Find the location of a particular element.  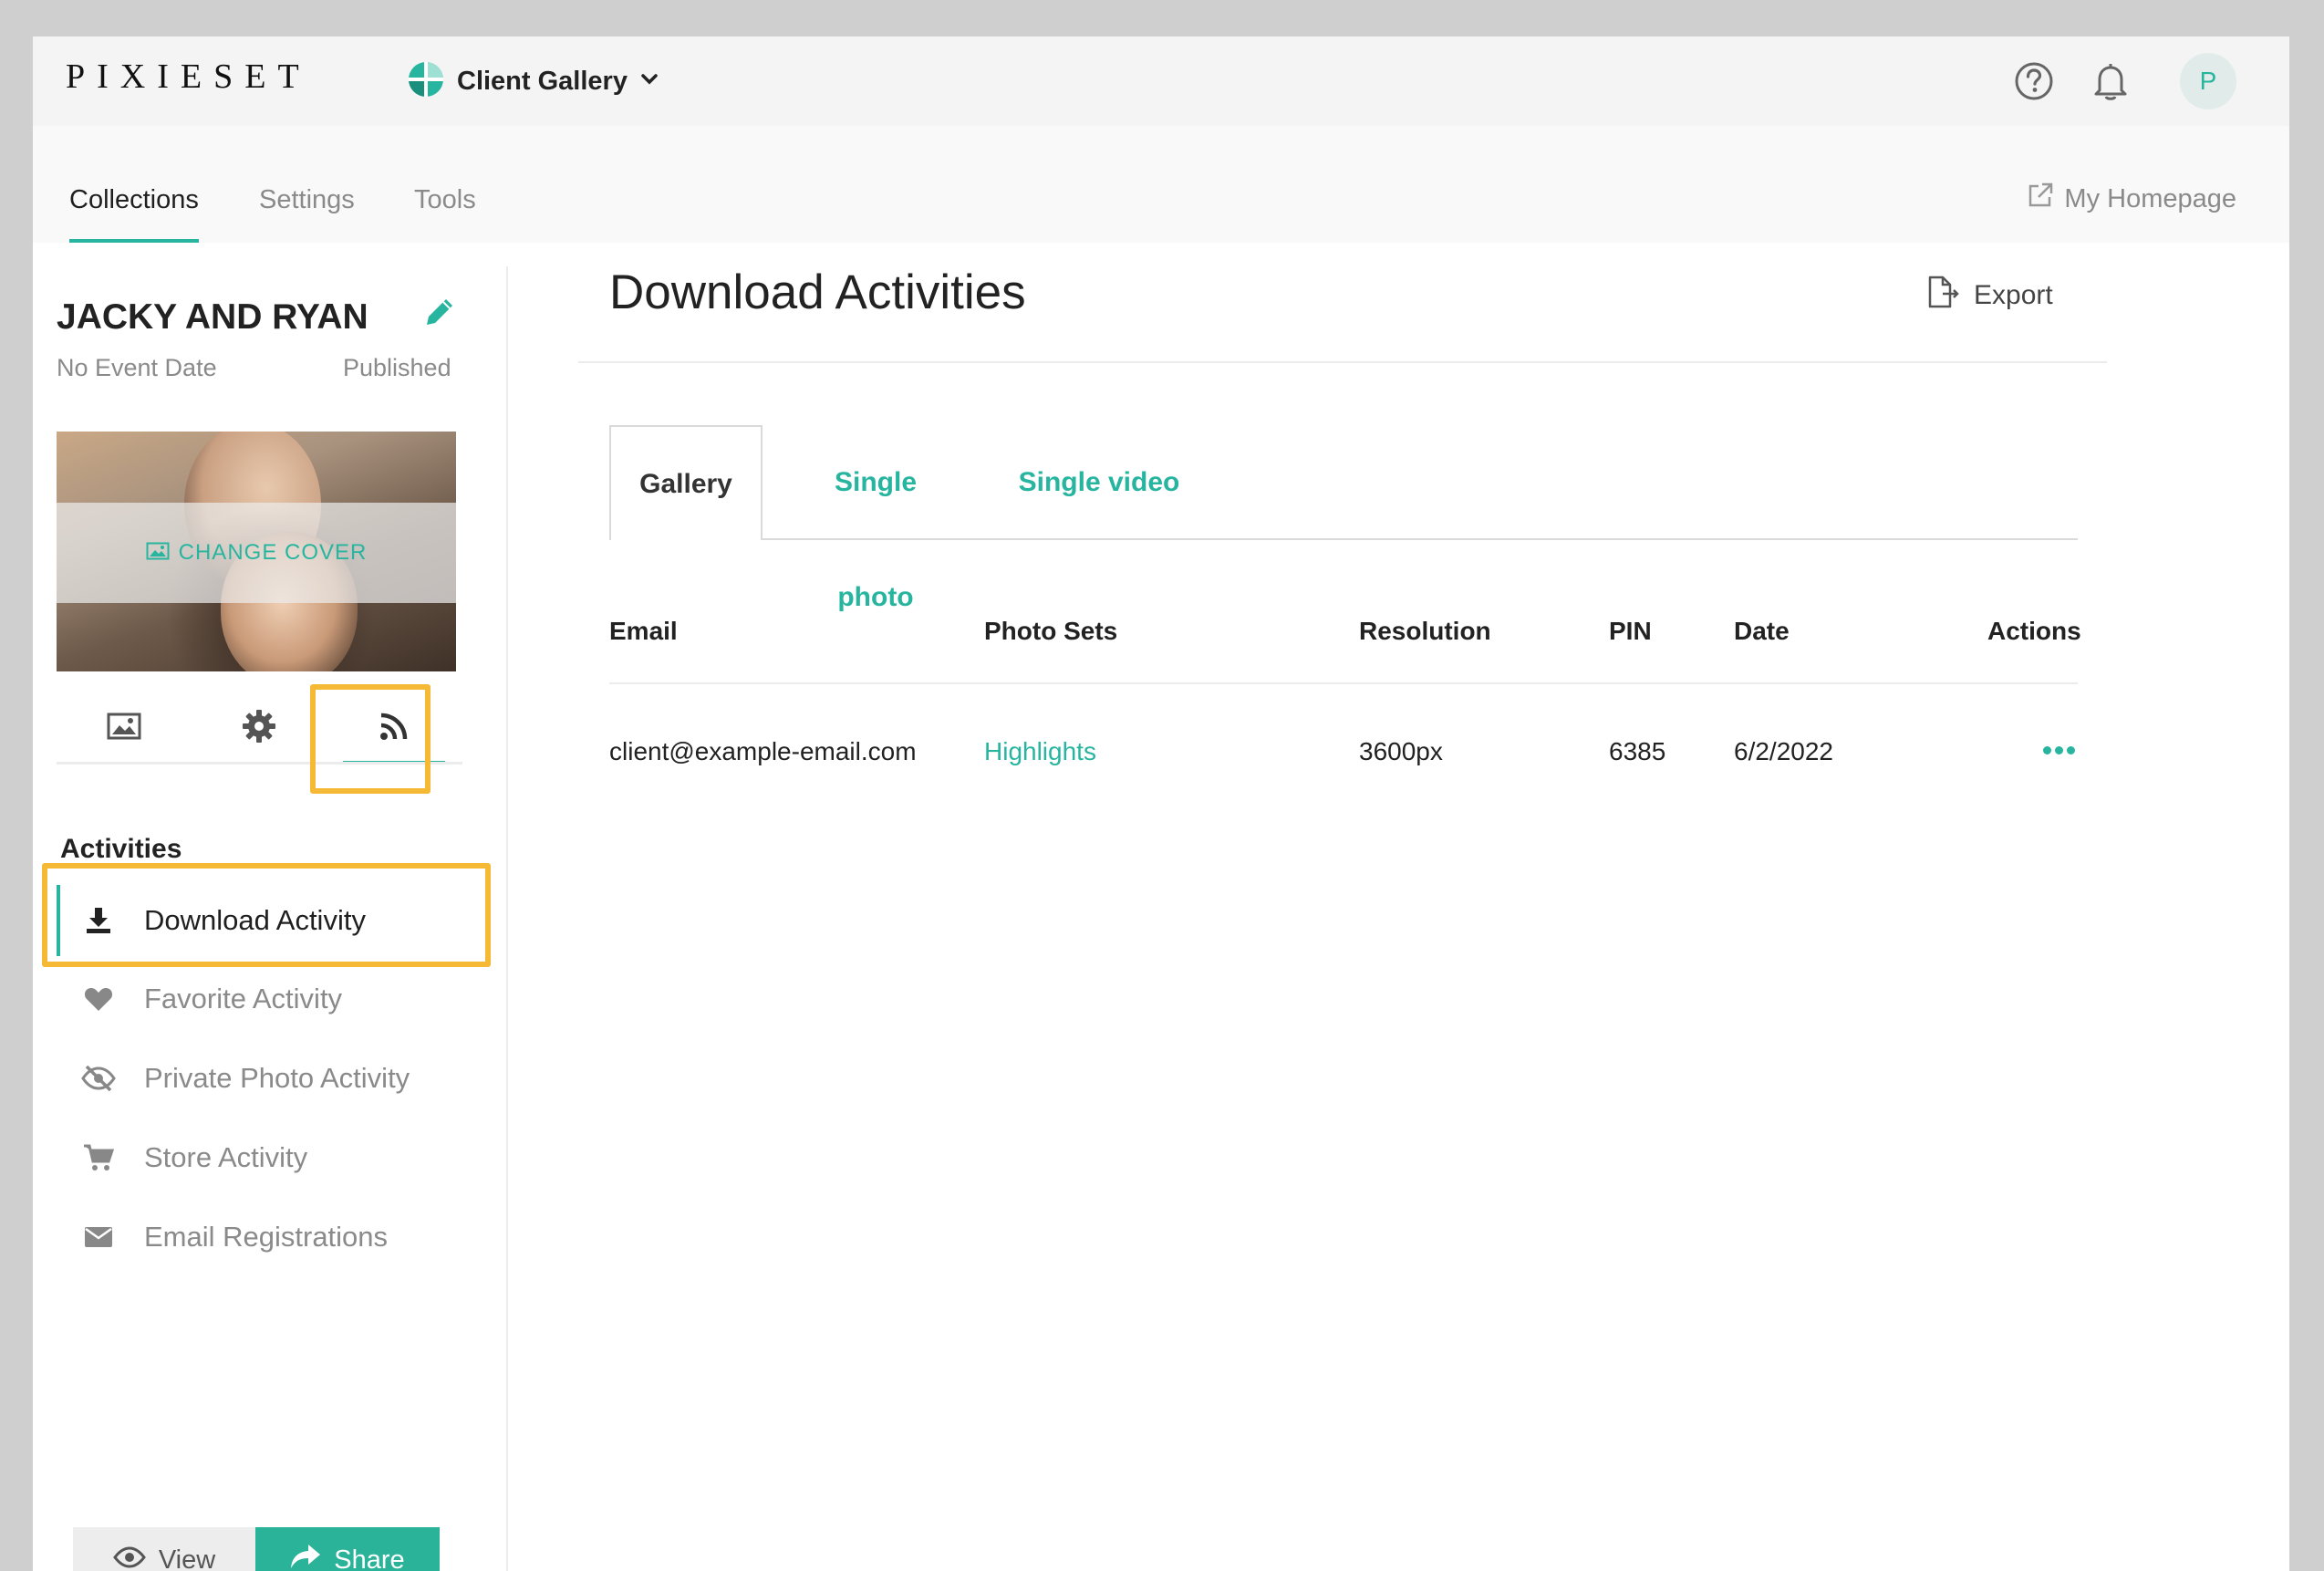

sidebar-item-store-activity: Store Activity is located at coordinates (268, 1157).